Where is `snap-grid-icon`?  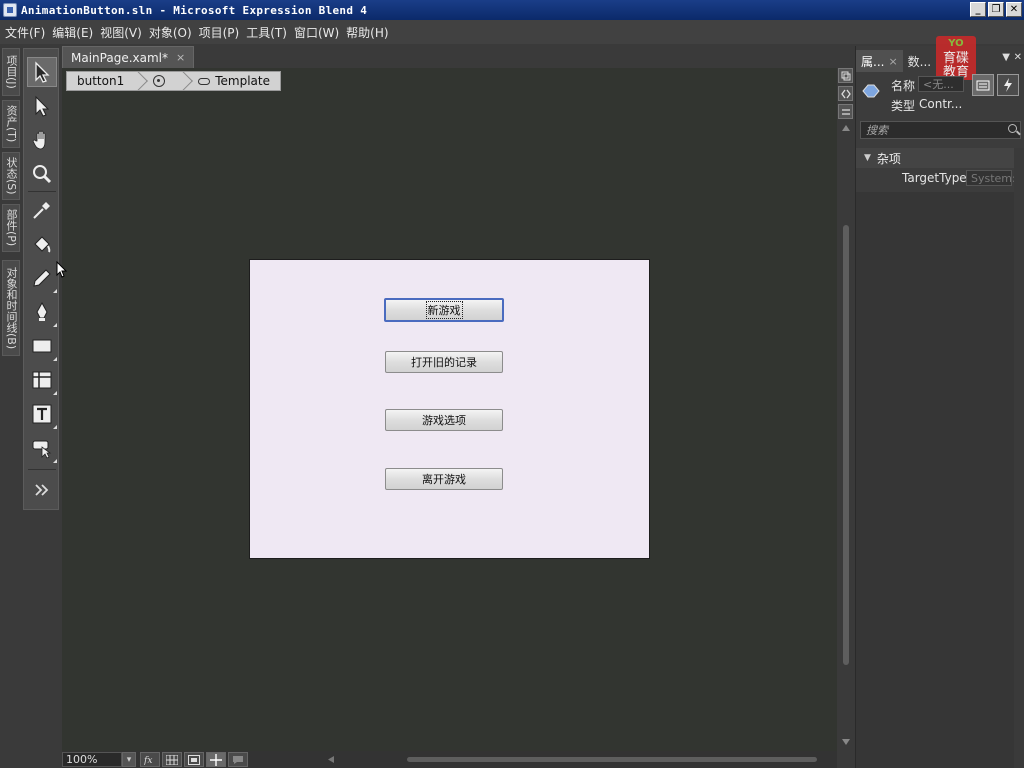
snap-grid-icon is located at coordinates (194, 759).